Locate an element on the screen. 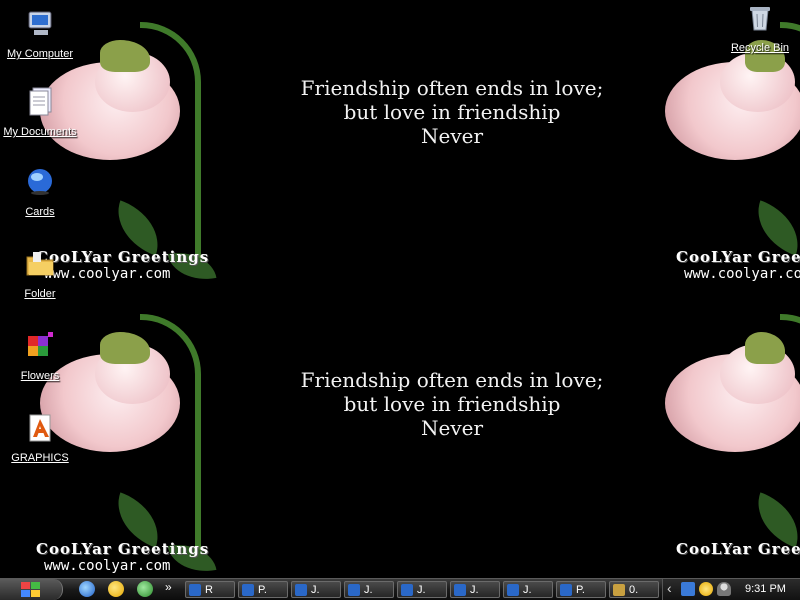  my-documents-icon is located at coordinates (40, 102).